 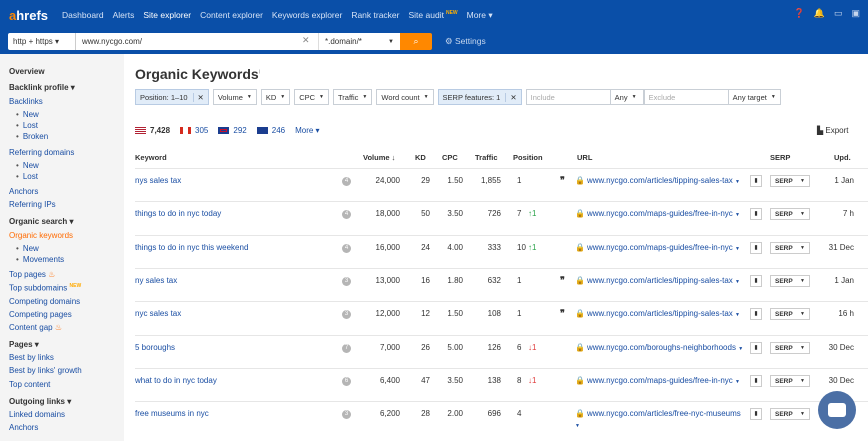 What do you see at coordinates (194, 130) in the screenshot?
I see `country-ca: 305` at bounding box center [194, 130].